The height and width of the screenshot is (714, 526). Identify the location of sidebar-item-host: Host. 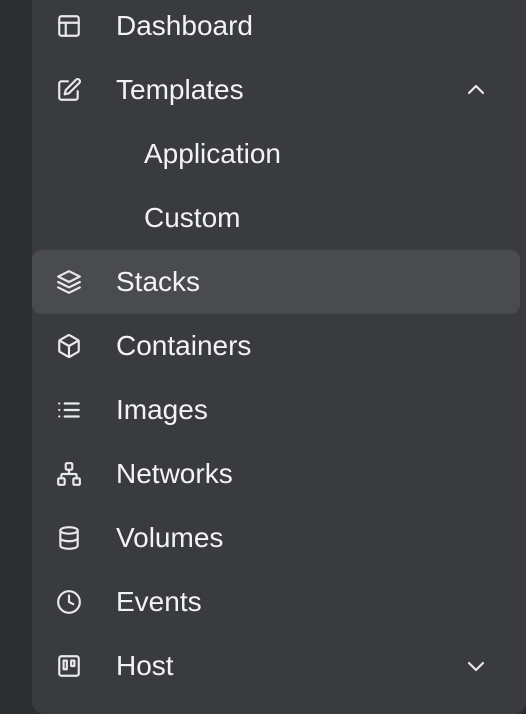
(276, 666).